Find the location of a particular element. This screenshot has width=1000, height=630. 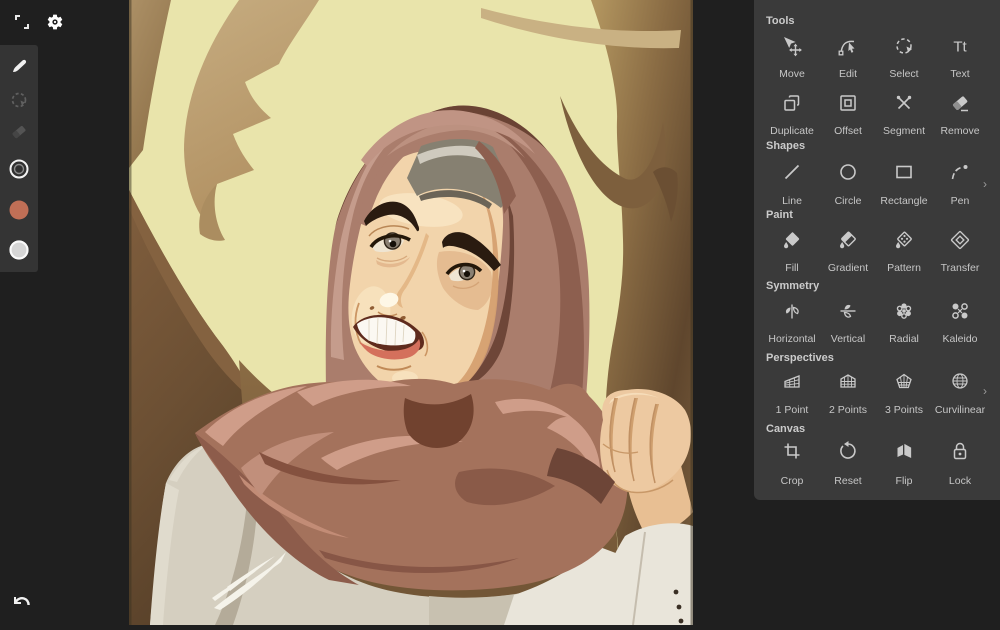

svg-text: Tt is located at coordinates (960, 47).